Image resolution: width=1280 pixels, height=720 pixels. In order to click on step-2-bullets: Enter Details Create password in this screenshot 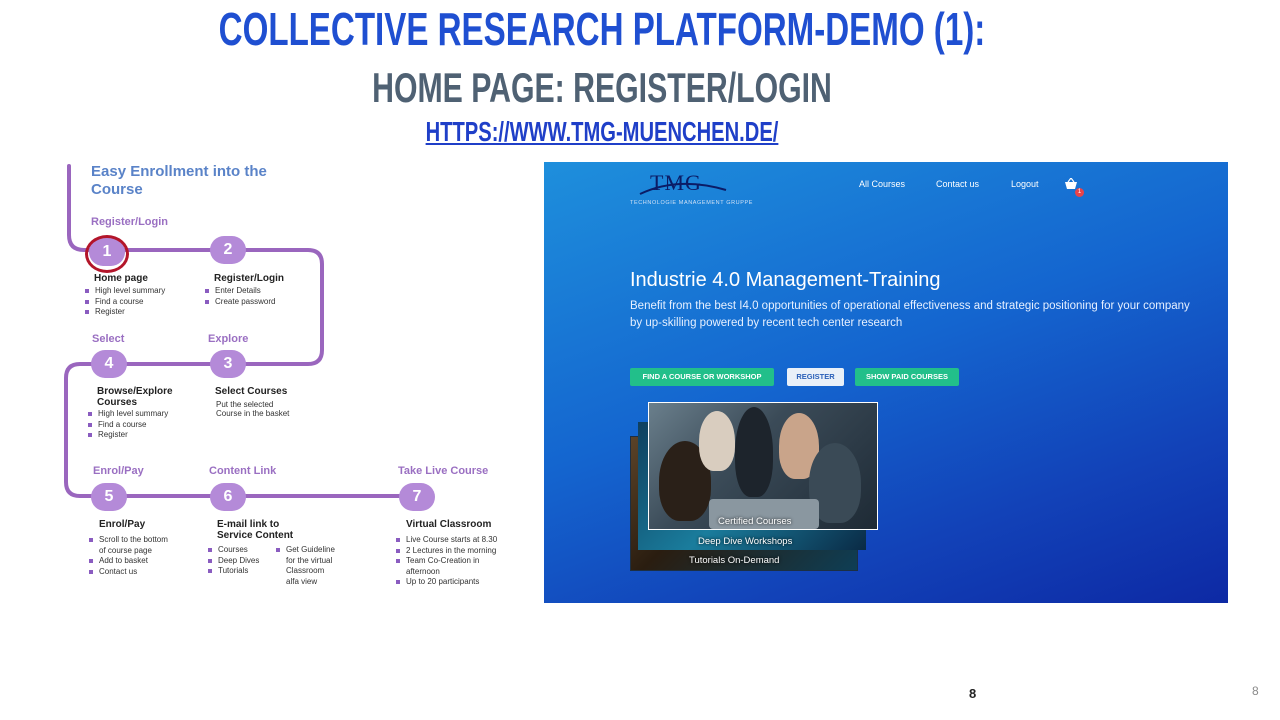, I will do `click(240, 296)`.